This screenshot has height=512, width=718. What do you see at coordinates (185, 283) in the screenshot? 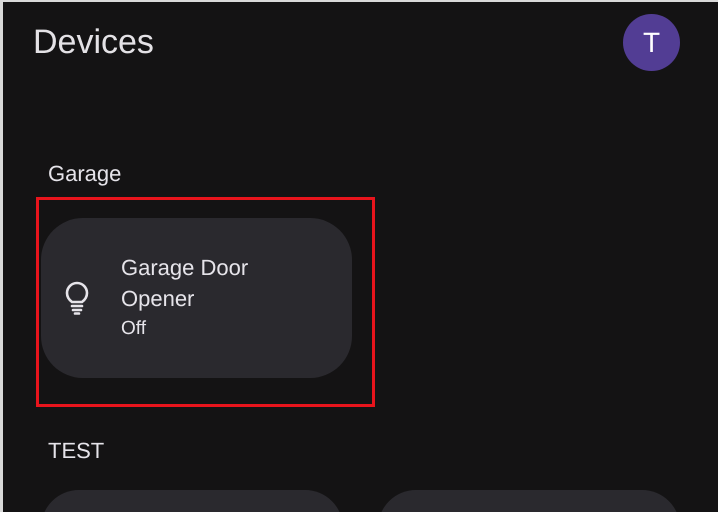
I see `device-name: Garage Door Opener` at bounding box center [185, 283].